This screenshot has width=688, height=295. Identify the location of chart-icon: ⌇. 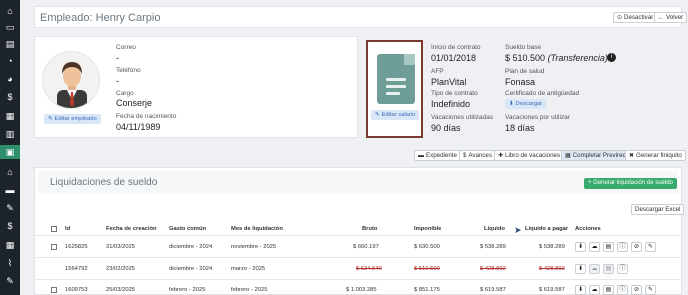
(10, 263).